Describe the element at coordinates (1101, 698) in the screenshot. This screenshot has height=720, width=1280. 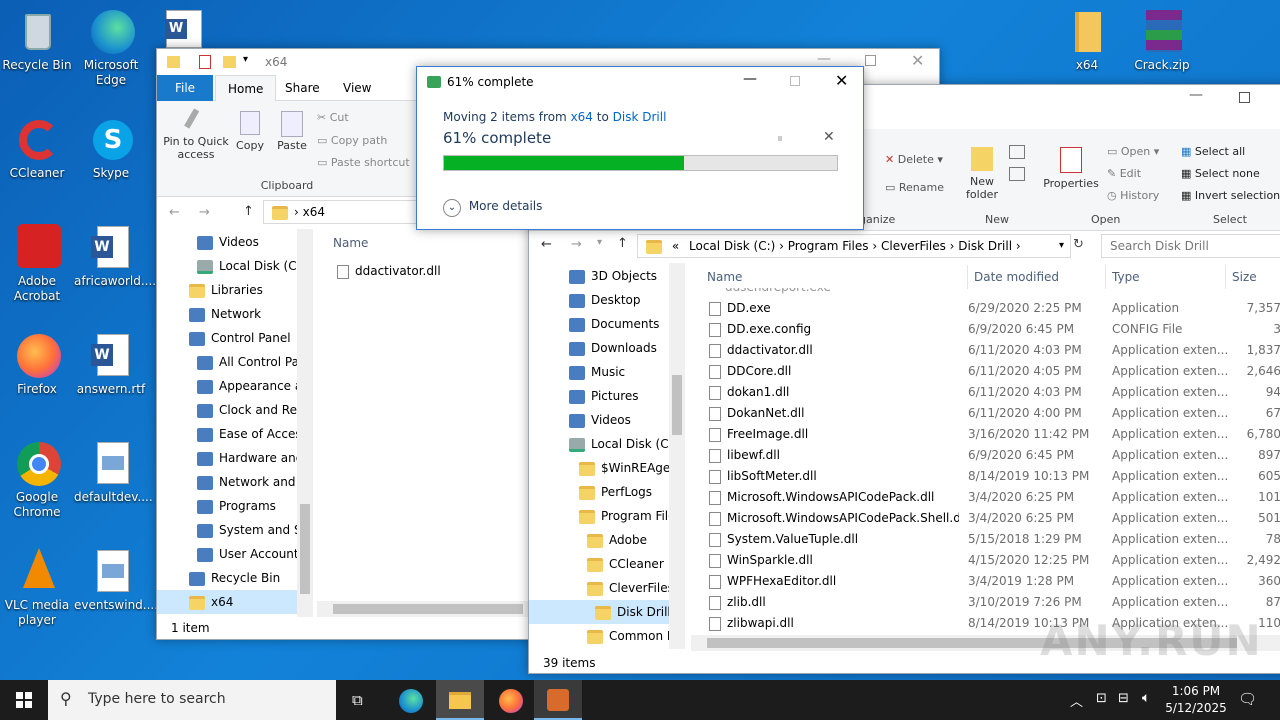
I see `network-tray-icon: ⊡` at that location.